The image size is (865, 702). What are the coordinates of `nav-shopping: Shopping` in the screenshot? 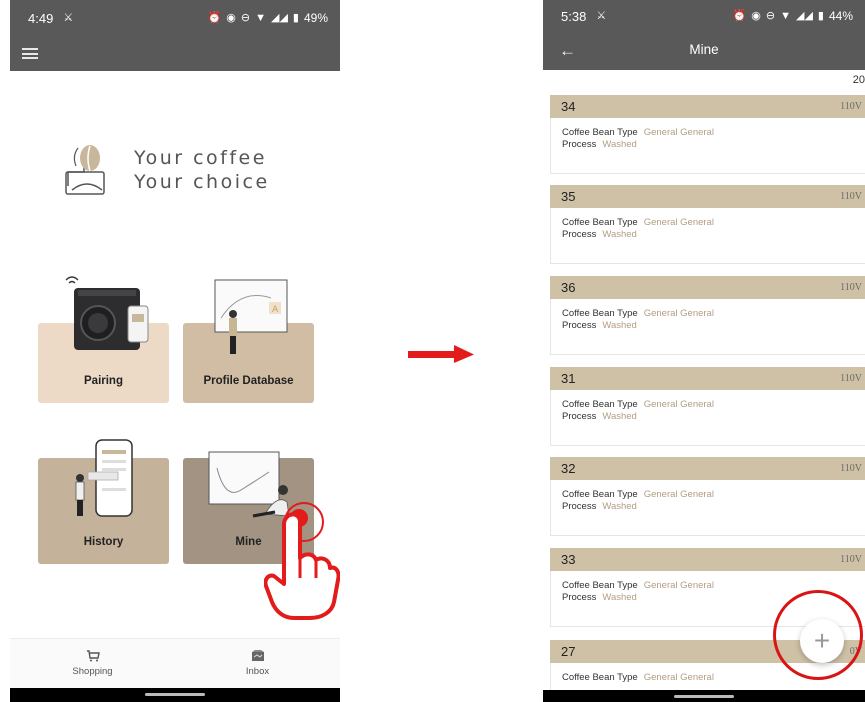 It's located at (92, 663).